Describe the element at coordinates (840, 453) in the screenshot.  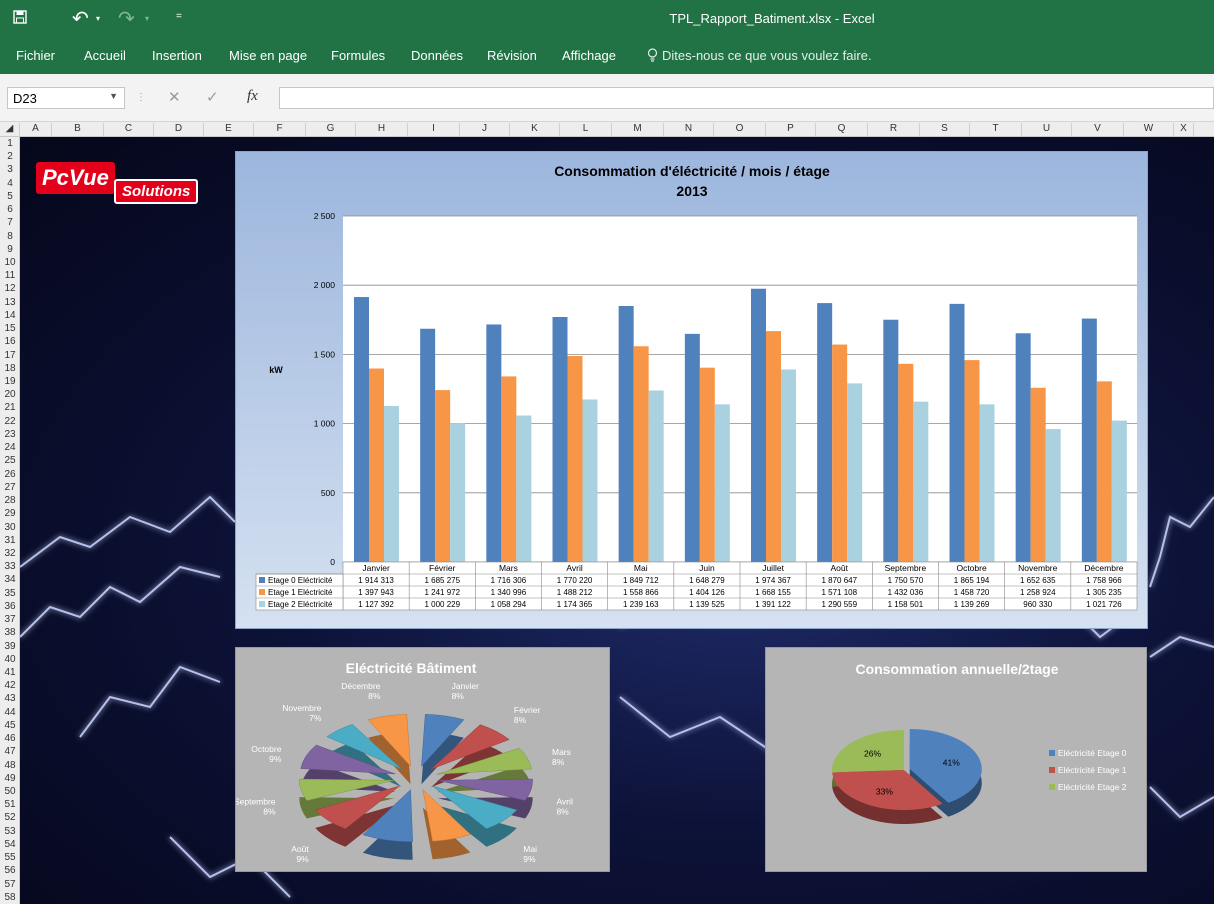
I see `bar-etage-1-eléctricité-août` at that location.